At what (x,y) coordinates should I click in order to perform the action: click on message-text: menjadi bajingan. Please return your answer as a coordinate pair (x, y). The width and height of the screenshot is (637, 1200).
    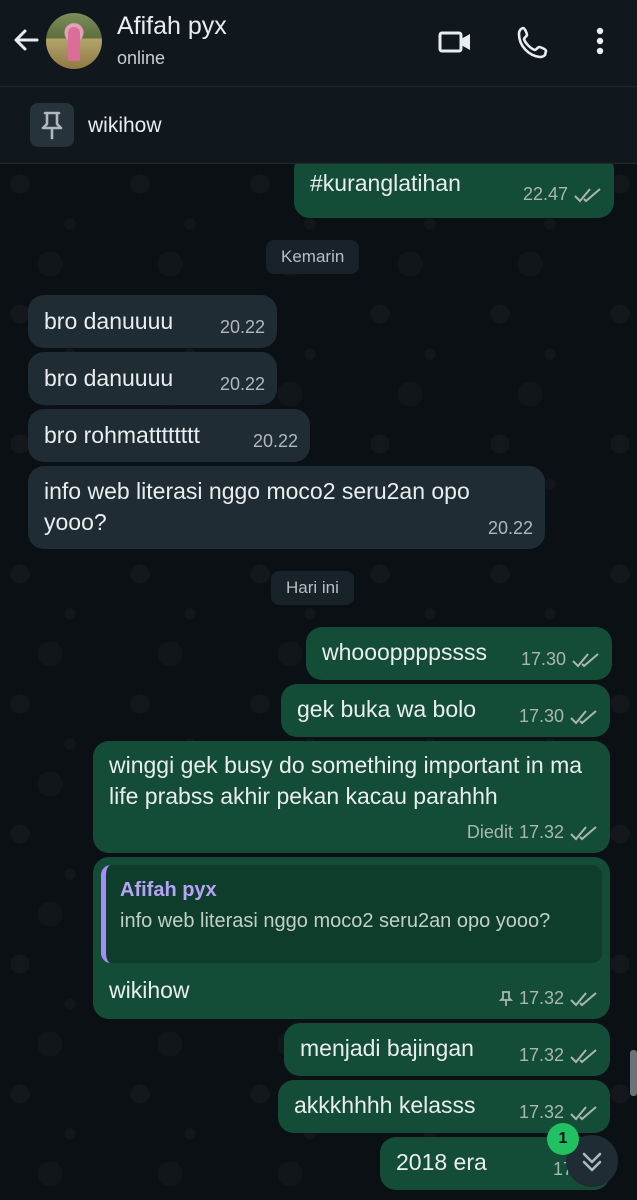
    Looking at the image, I should click on (387, 1048).